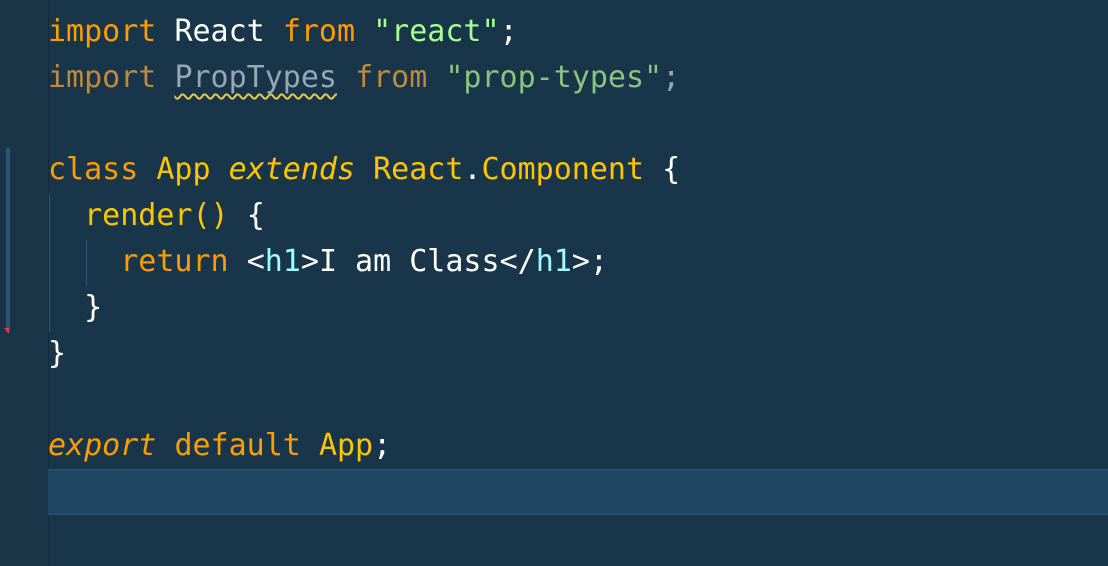  Describe the element at coordinates (346, 445) in the screenshot. I see `export-name-app: App` at that location.